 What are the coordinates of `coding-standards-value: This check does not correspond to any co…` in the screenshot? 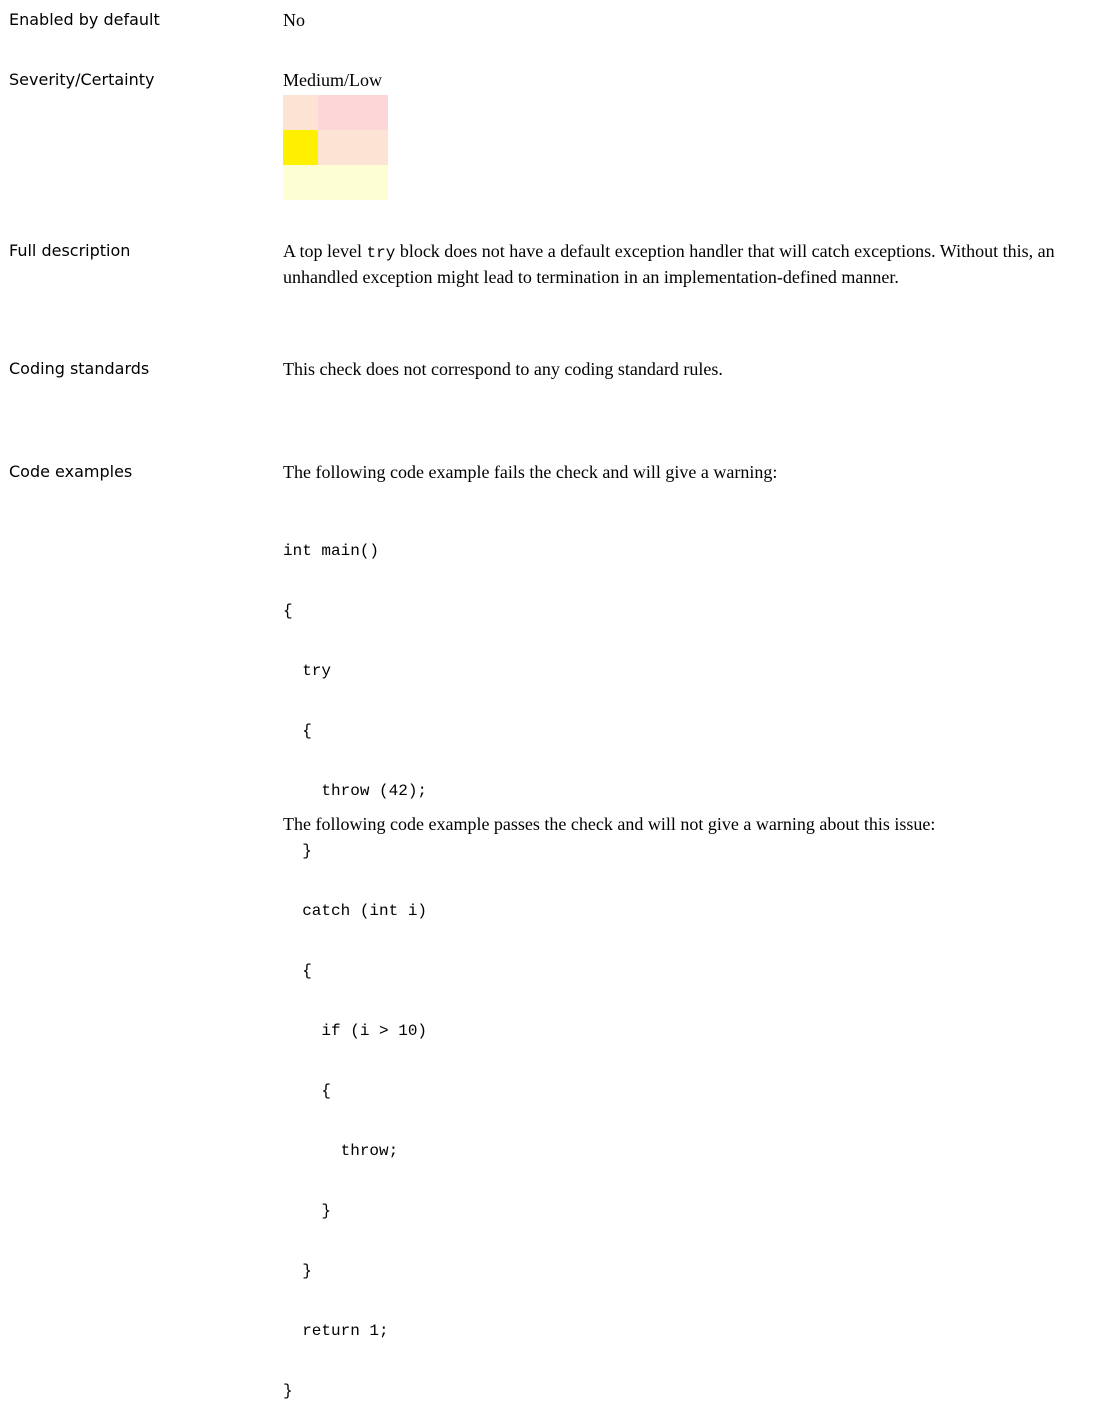 It's located at (503, 369).